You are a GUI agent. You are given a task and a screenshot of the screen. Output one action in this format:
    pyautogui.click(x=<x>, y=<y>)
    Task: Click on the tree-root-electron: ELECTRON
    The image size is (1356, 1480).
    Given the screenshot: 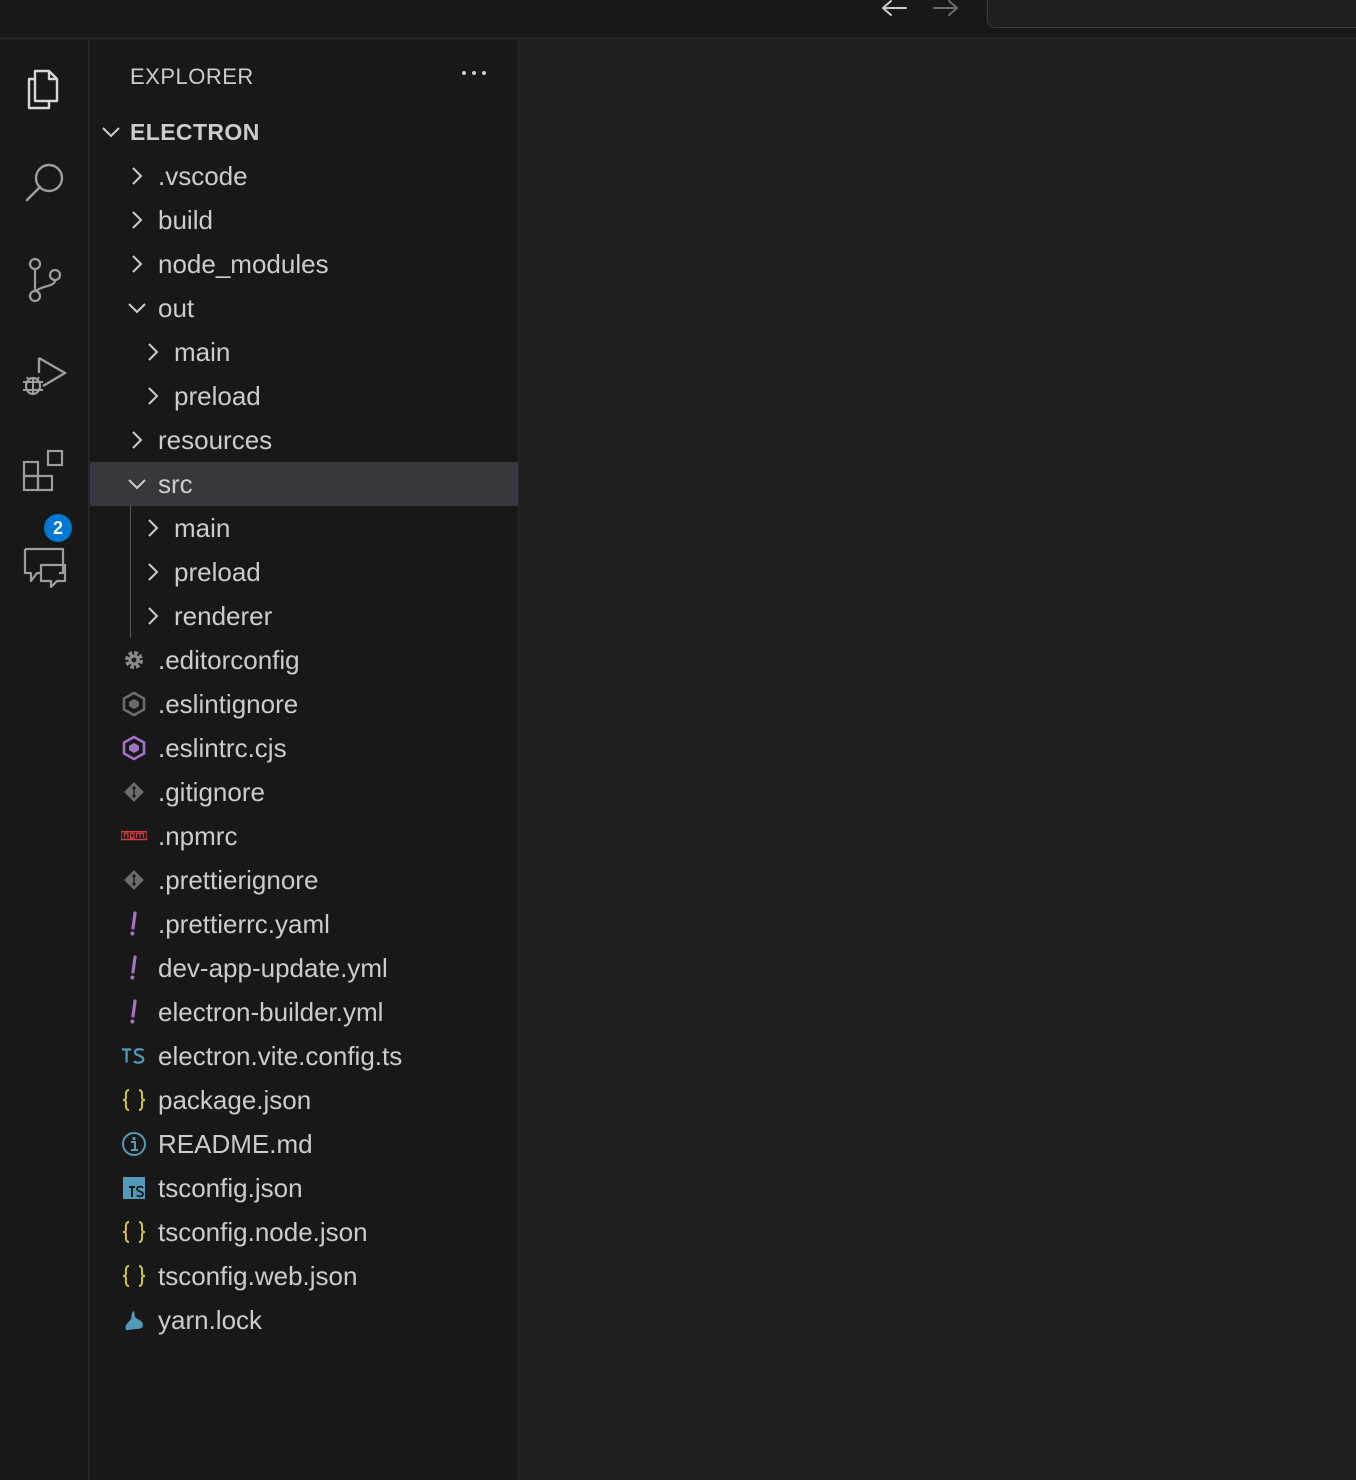 What is the action you would take?
    pyautogui.click(x=304, y=132)
    